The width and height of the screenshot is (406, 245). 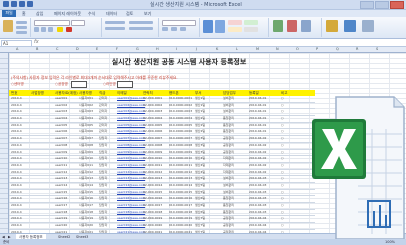 I want to click on number-format-select, so click(x=179, y=23).